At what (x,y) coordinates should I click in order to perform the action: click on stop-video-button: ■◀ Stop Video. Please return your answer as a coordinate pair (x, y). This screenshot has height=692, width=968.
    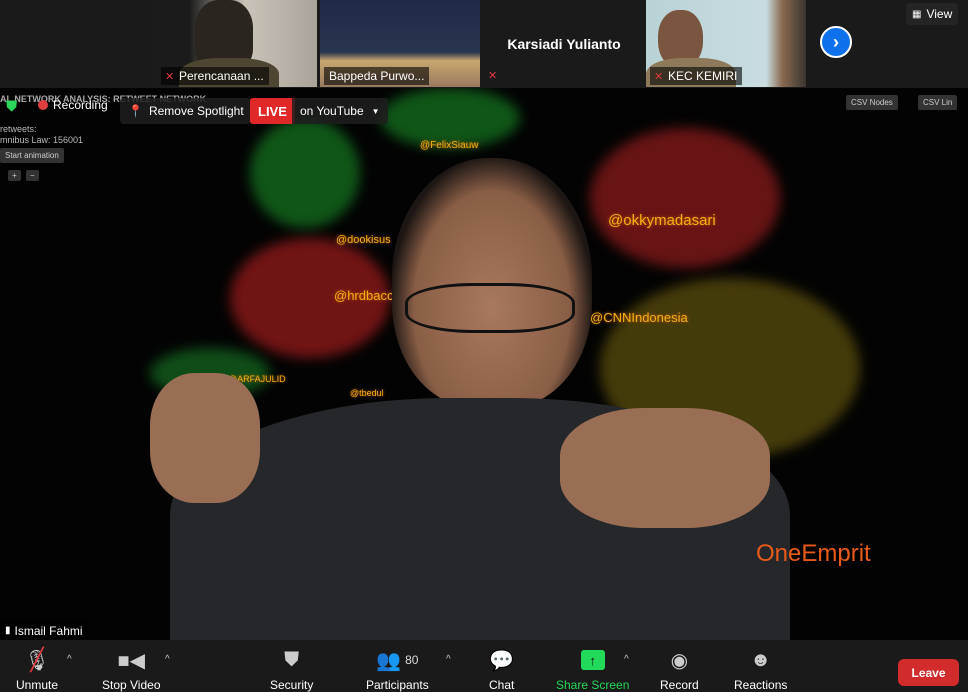
    Looking at the image, I should click on (131, 669).